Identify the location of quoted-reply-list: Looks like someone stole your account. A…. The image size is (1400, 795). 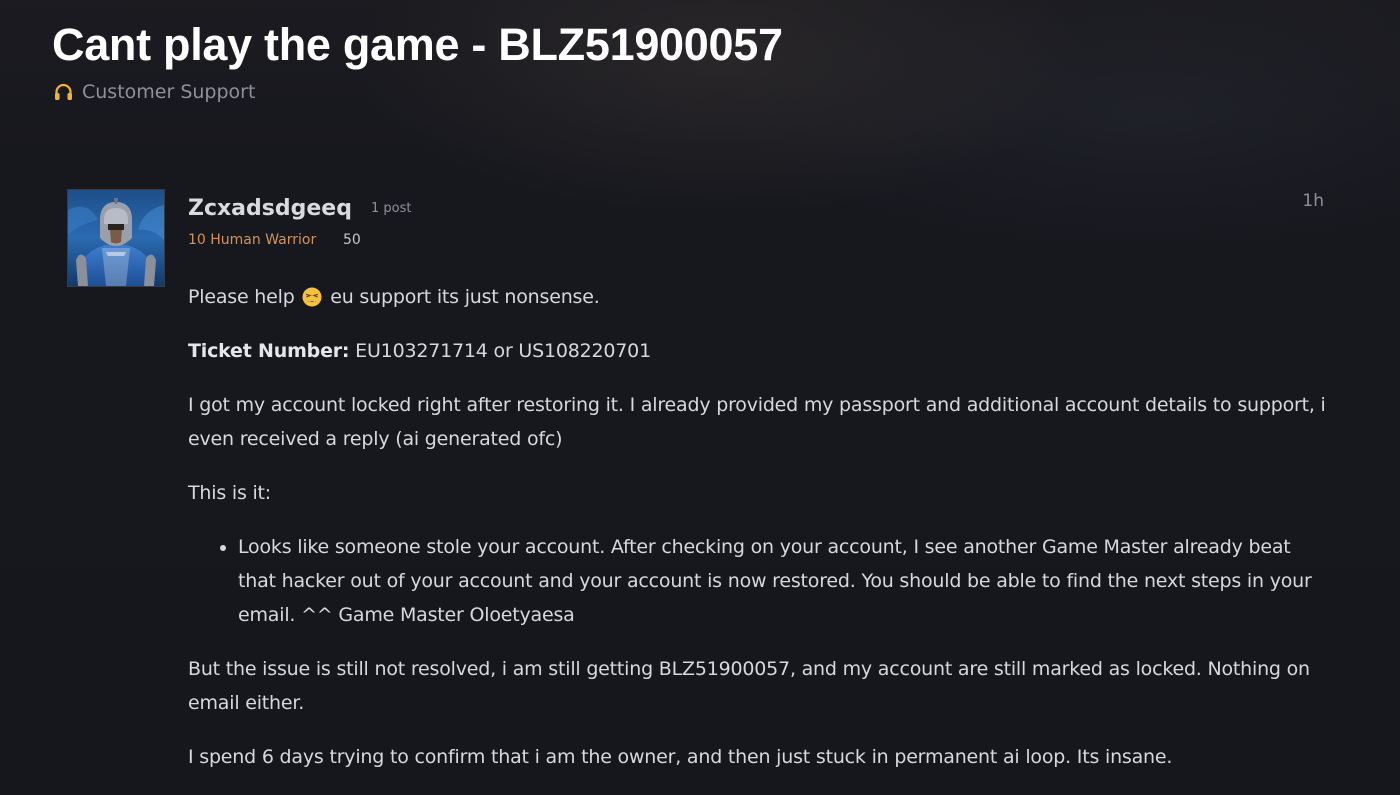
(758, 581).